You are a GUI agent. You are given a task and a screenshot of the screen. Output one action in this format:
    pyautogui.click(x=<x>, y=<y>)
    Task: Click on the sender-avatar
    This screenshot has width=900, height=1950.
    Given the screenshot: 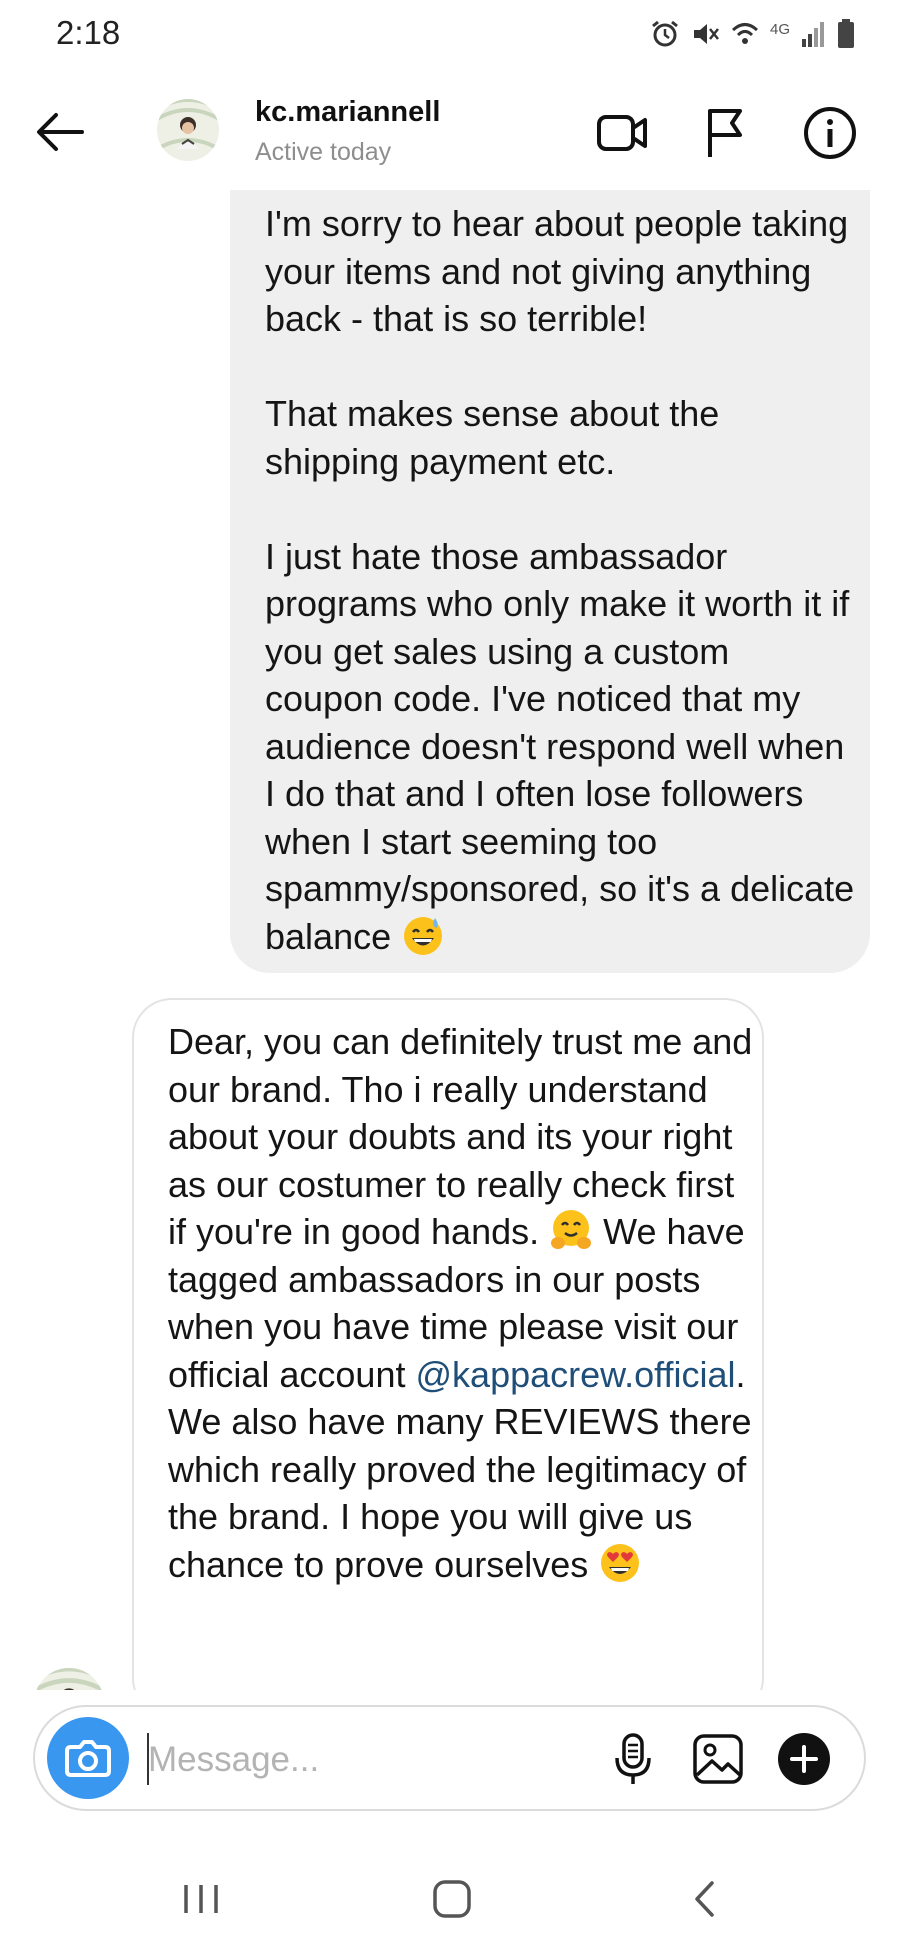 What is the action you would take?
    pyautogui.click(x=69, y=1679)
    